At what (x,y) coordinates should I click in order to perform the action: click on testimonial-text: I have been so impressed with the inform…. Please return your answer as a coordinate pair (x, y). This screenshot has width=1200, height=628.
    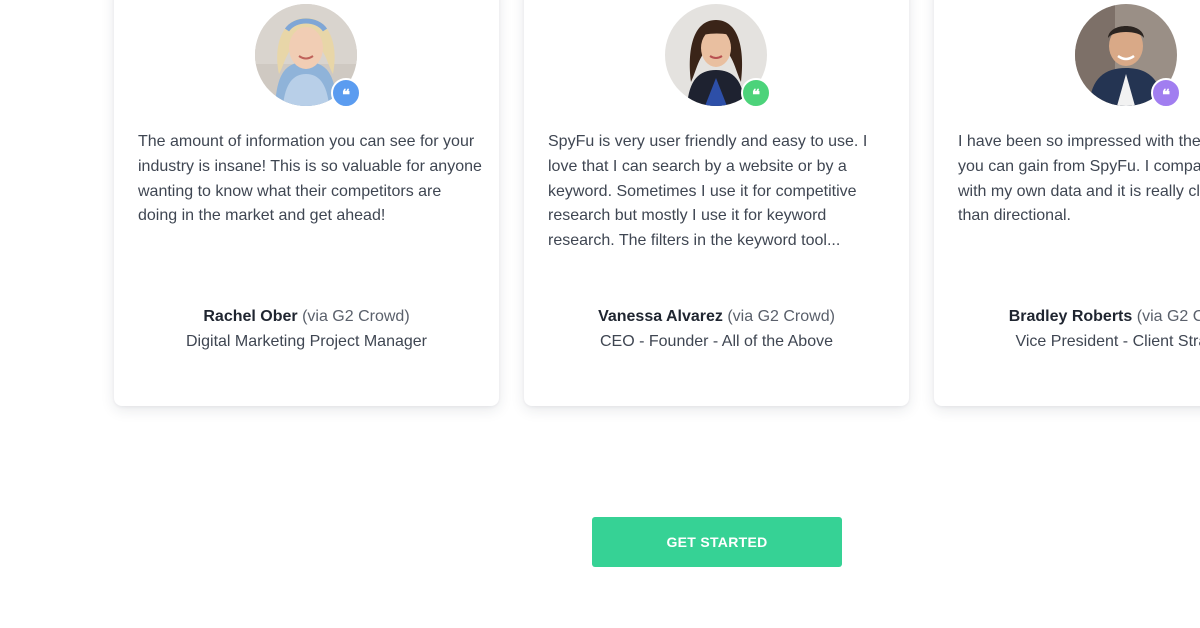
    Looking at the image, I should click on (1079, 179).